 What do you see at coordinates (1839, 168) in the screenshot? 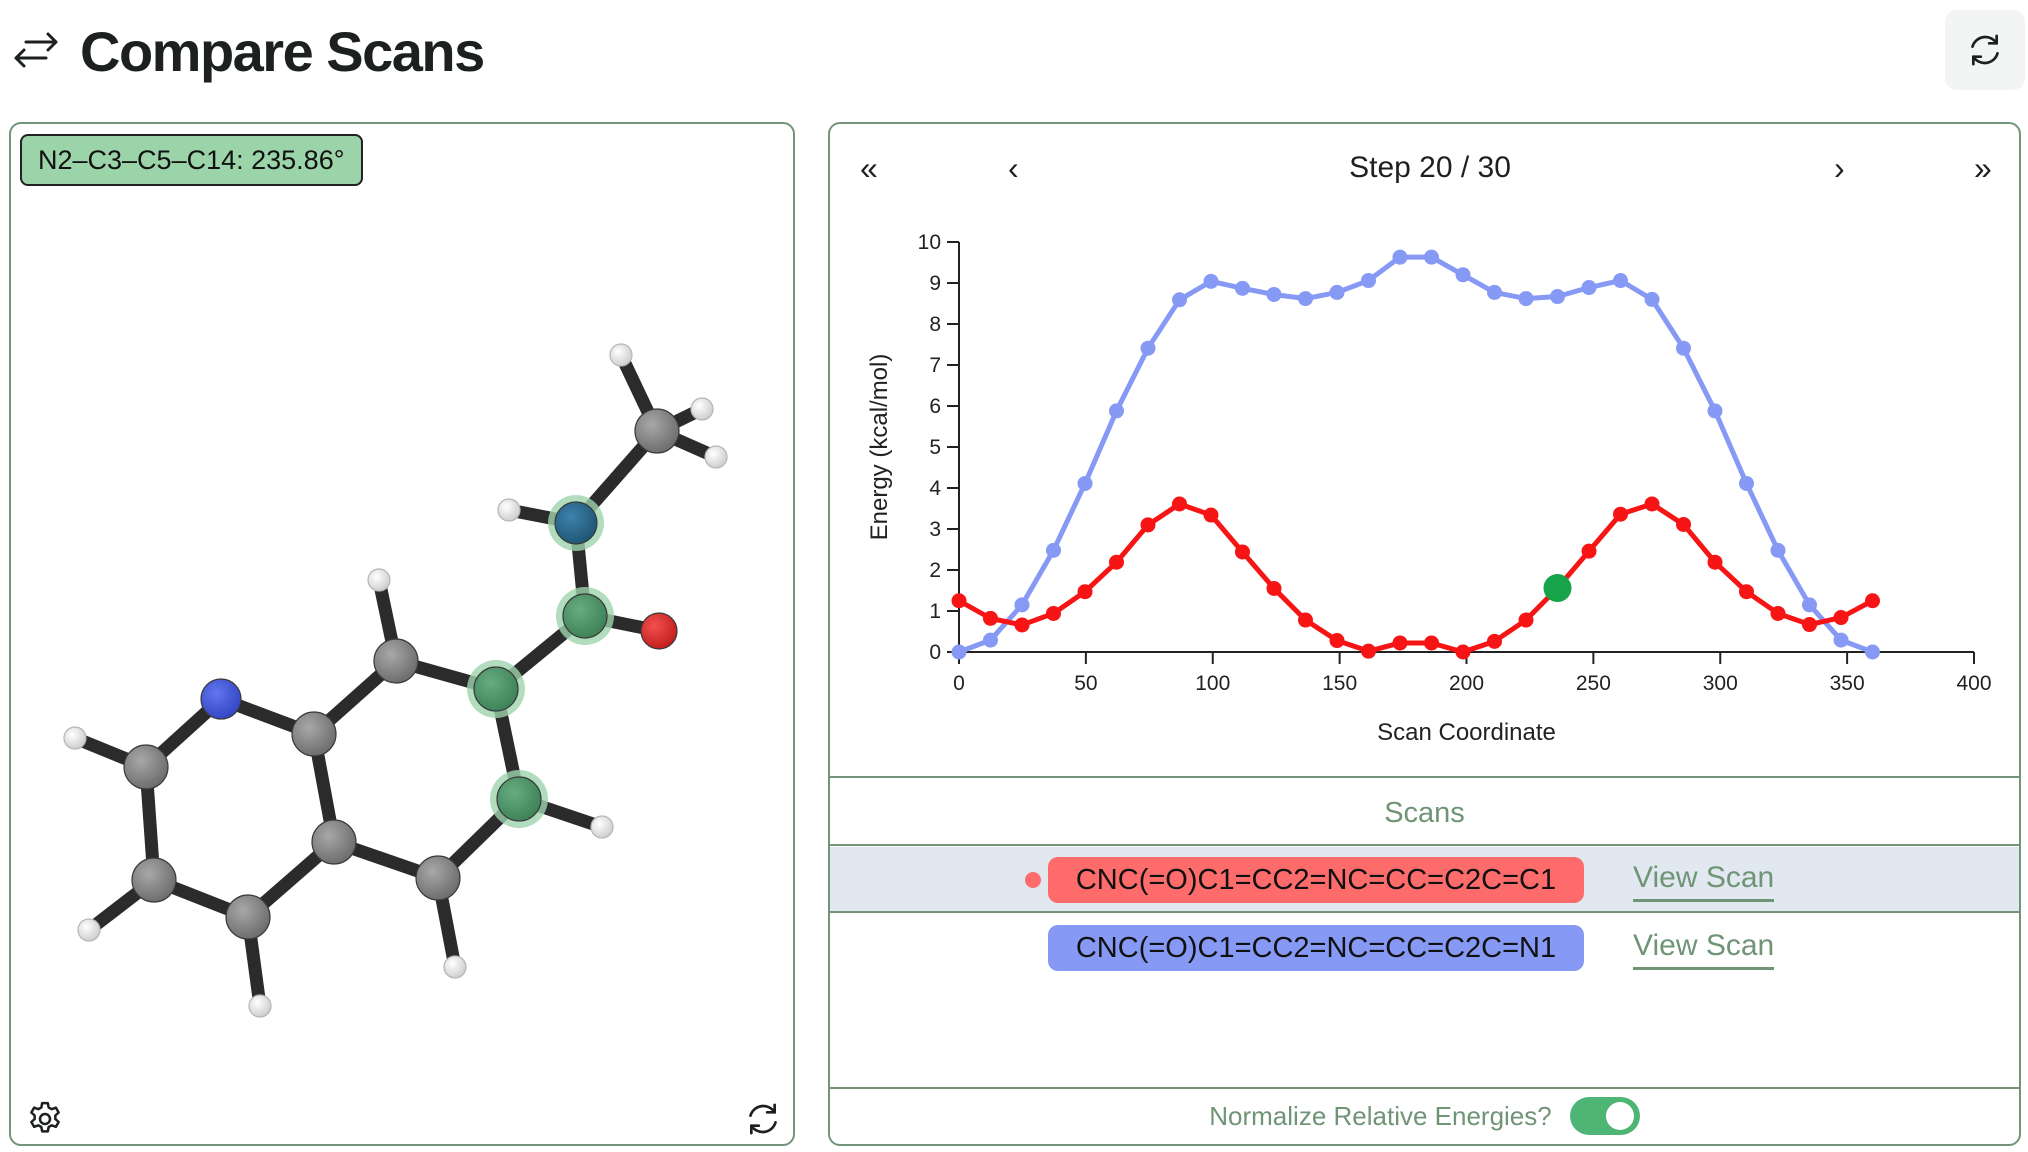
I see `next-step-button: ›` at bounding box center [1839, 168].